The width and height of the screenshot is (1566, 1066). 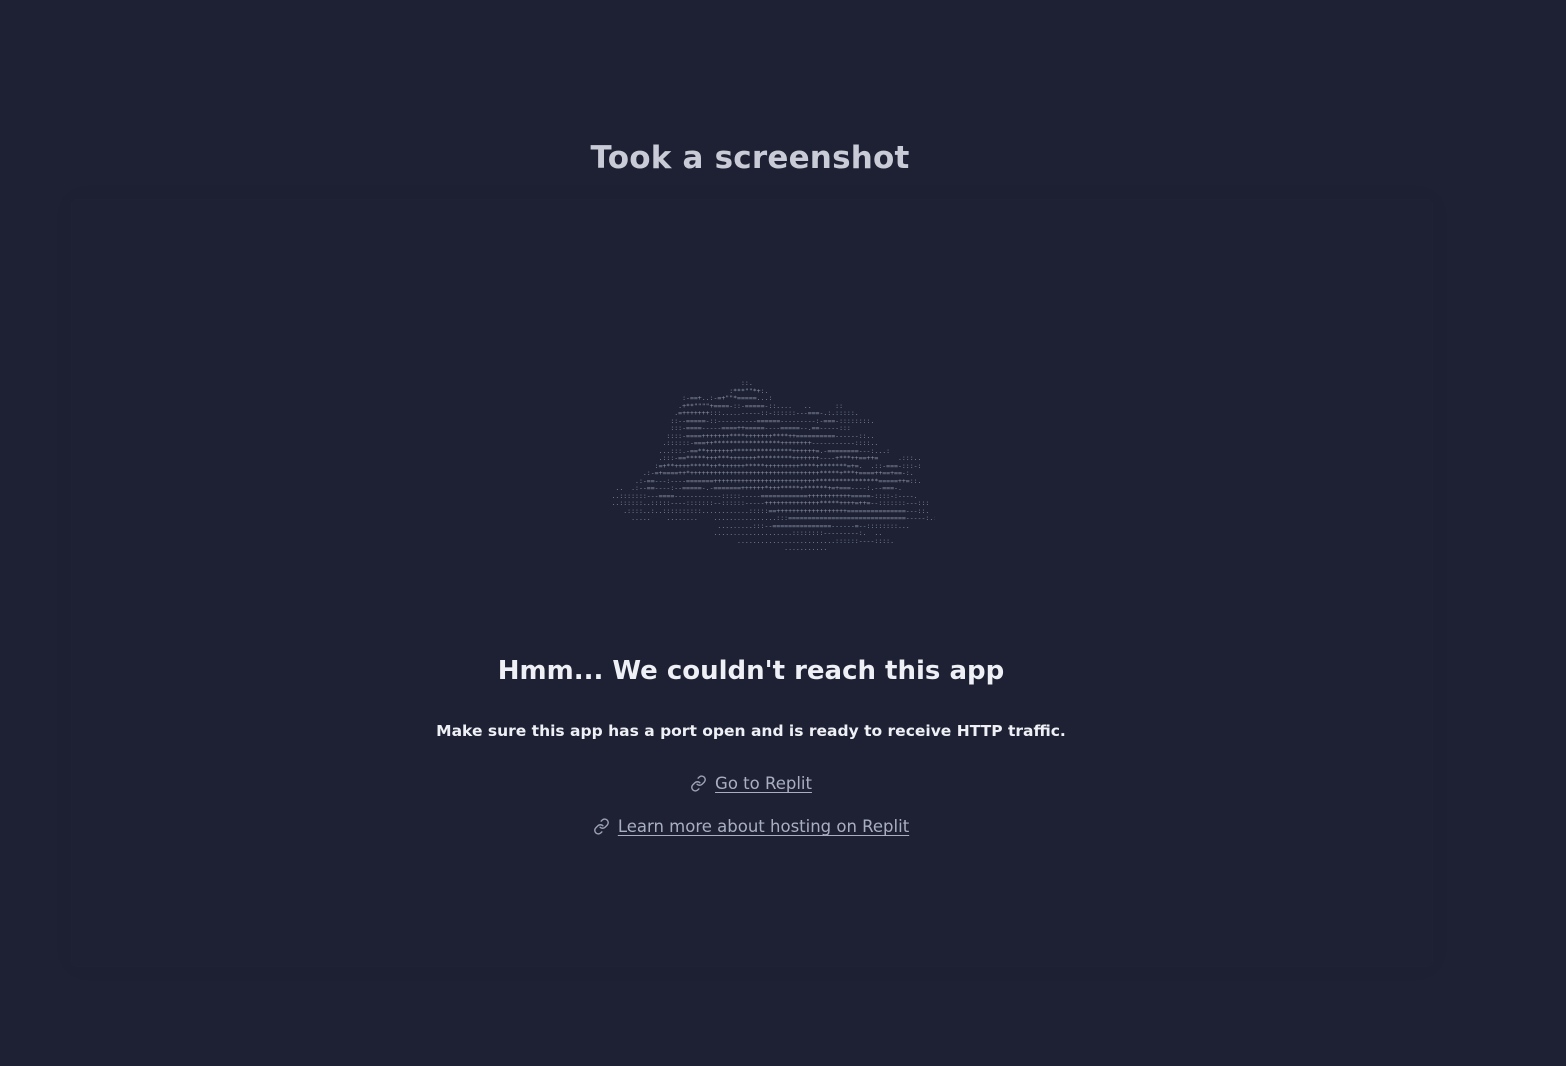 I want to click on go-to-replit-row: Go to Replit, so click(x=751, y=783).